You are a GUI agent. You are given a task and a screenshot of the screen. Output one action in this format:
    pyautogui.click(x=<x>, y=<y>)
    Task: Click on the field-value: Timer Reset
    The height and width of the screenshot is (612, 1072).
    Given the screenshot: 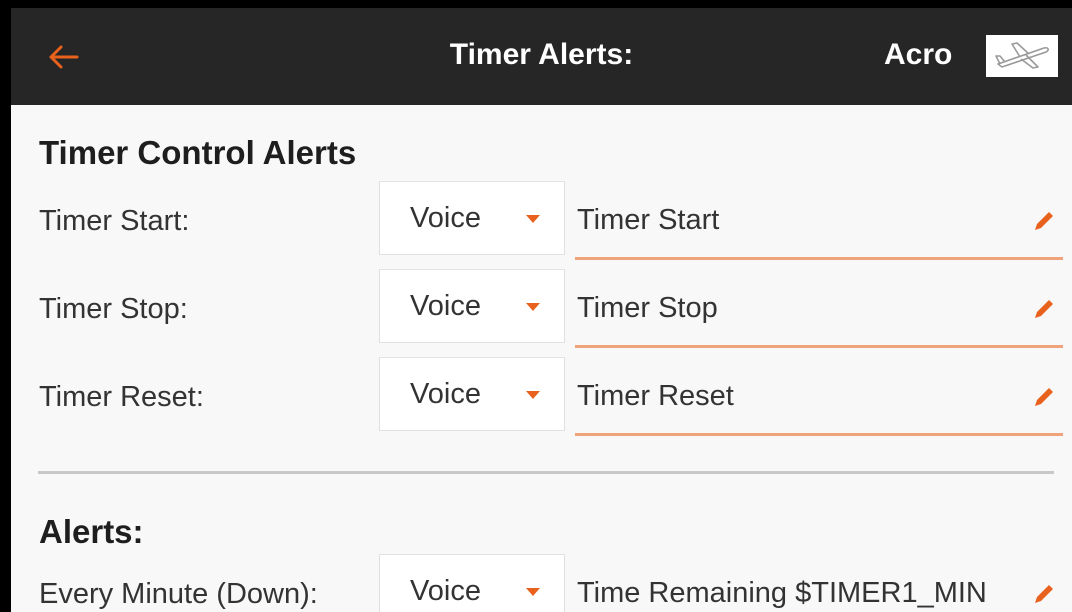 What is the action you would take?
    pyautogui.click(x=655, y=396)
    